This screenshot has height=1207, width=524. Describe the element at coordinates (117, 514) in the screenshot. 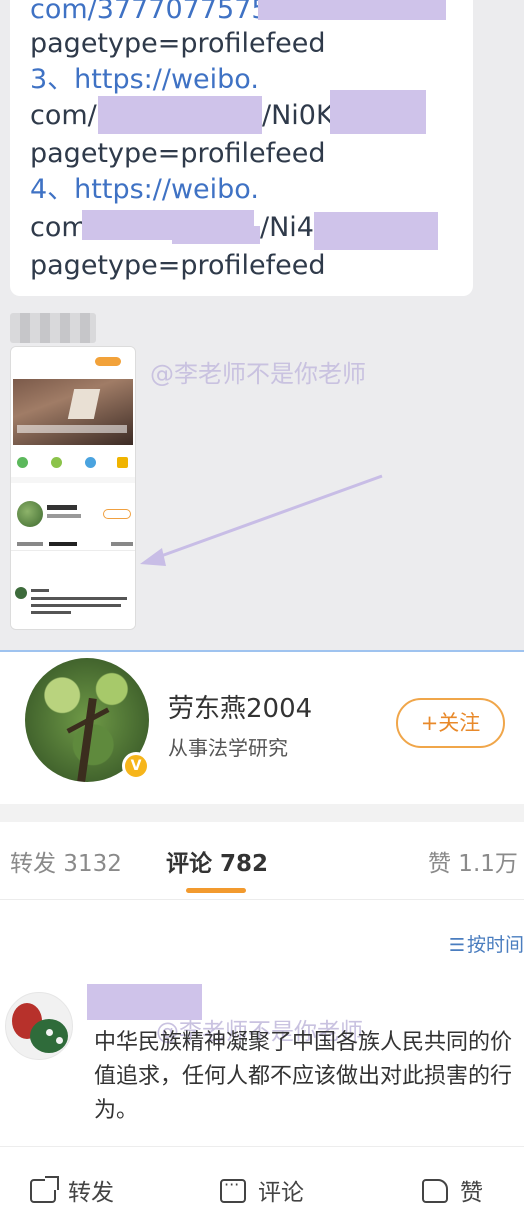

I see `mini-follow-button` at that location.